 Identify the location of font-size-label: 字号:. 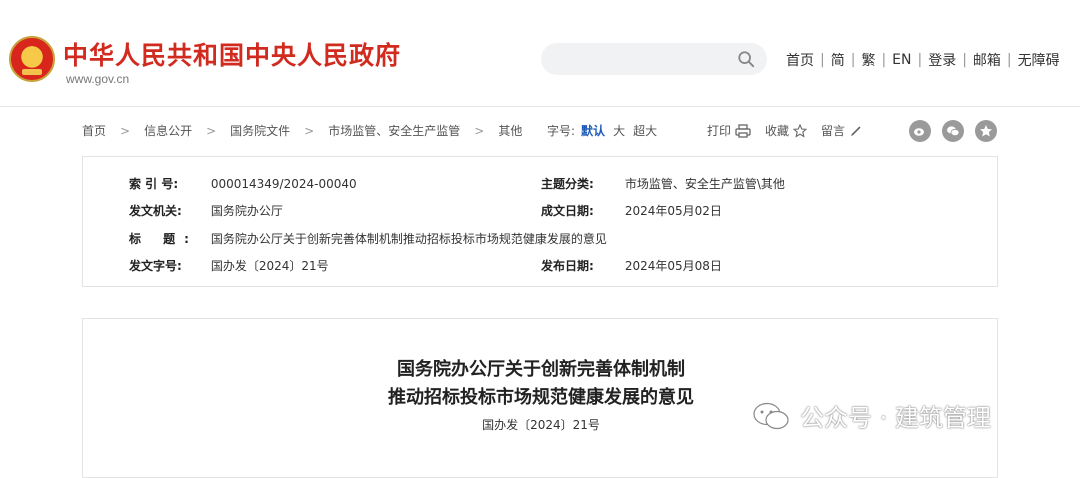
(561, 131).